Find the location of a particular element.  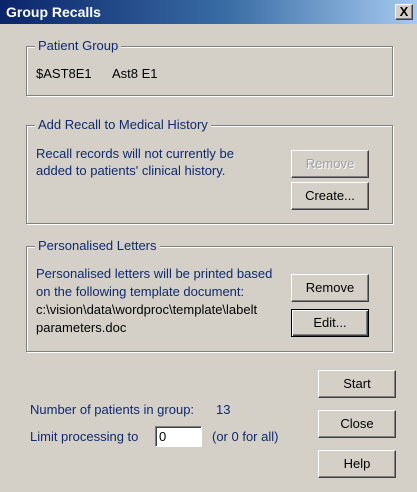

close-window-button: X is located at coordinates (404, 12).